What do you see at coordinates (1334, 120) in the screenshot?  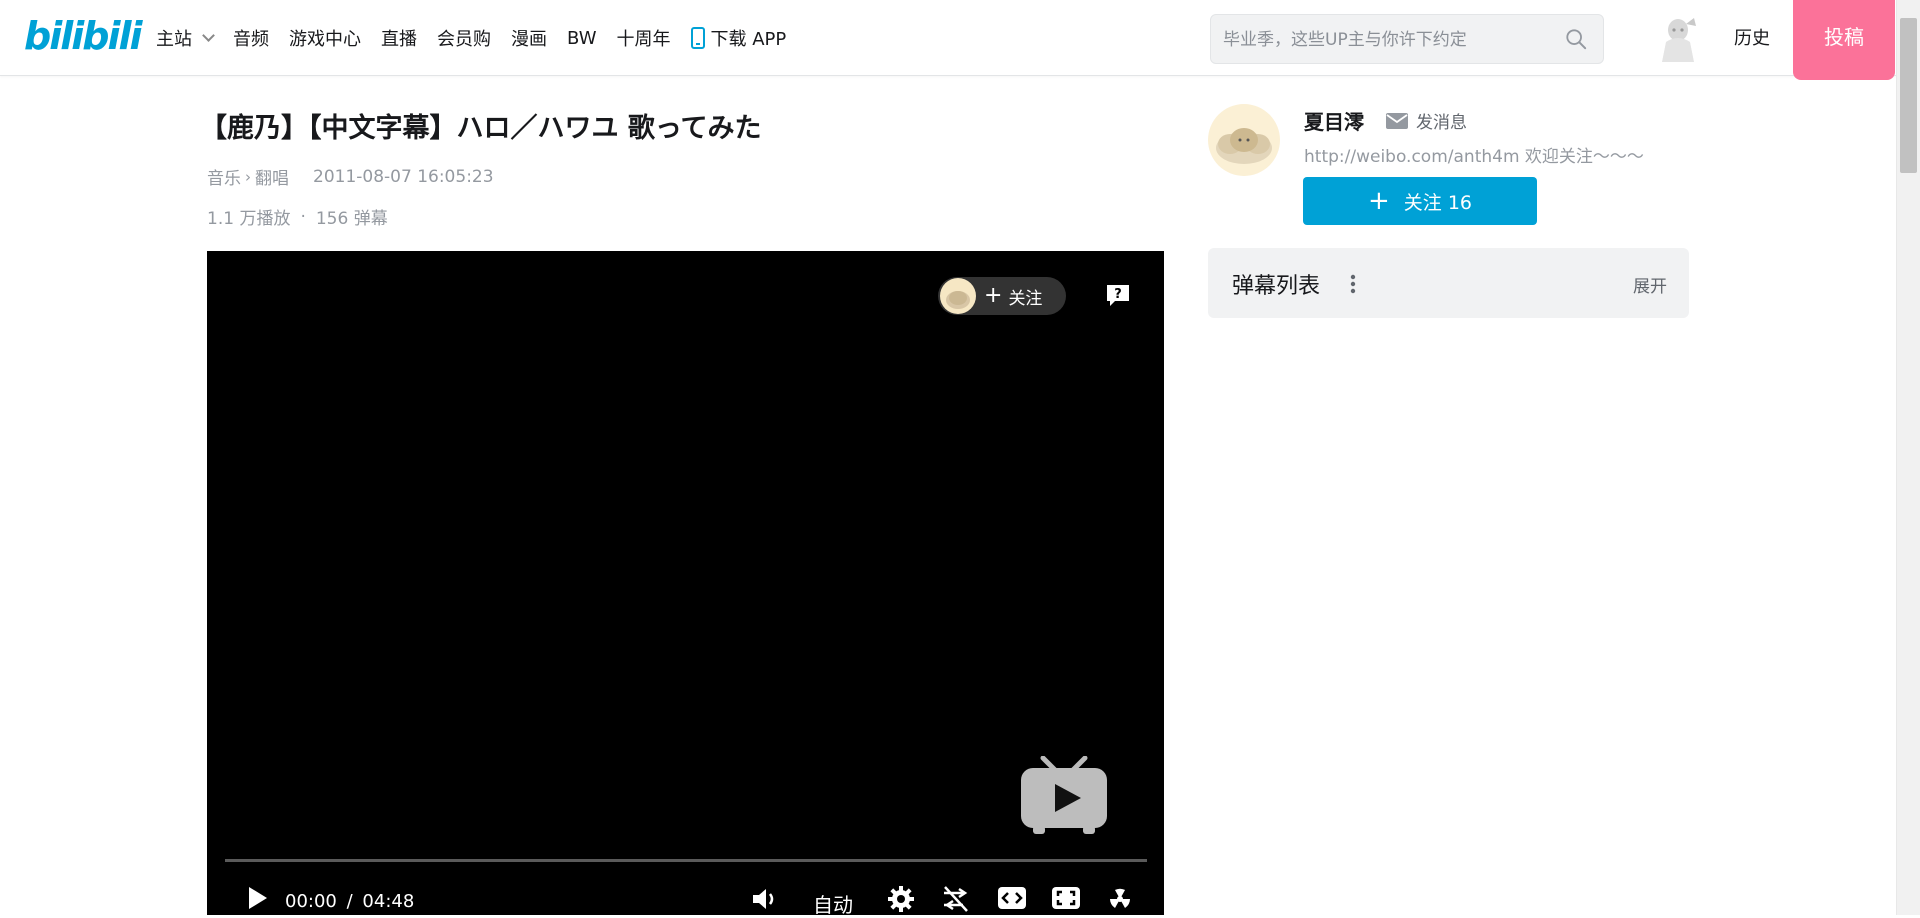 I see `uploader-name: 夏目澪` at bounding box center [1334, 120].